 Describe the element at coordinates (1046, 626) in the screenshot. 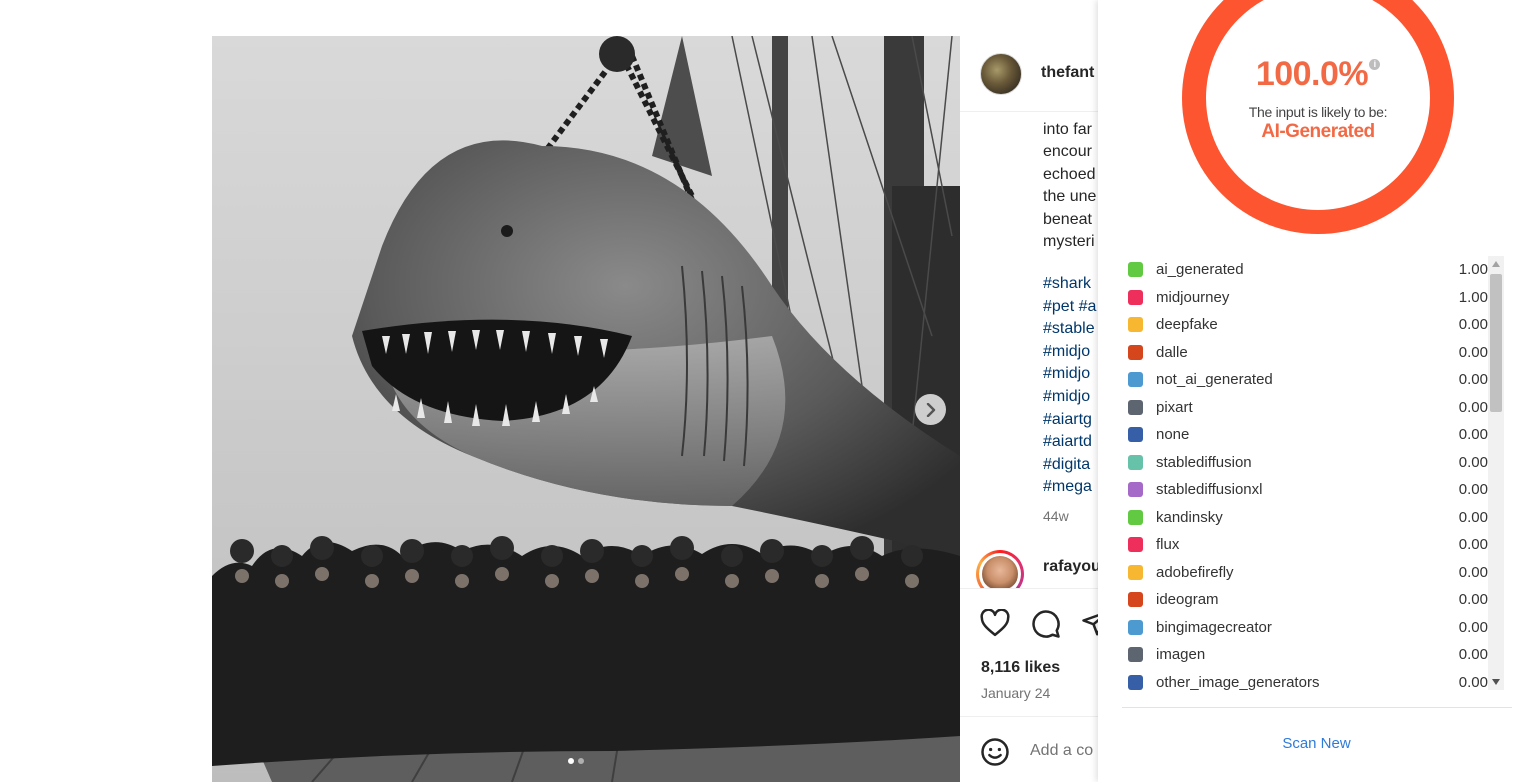

I see `comment-icon` at that location.